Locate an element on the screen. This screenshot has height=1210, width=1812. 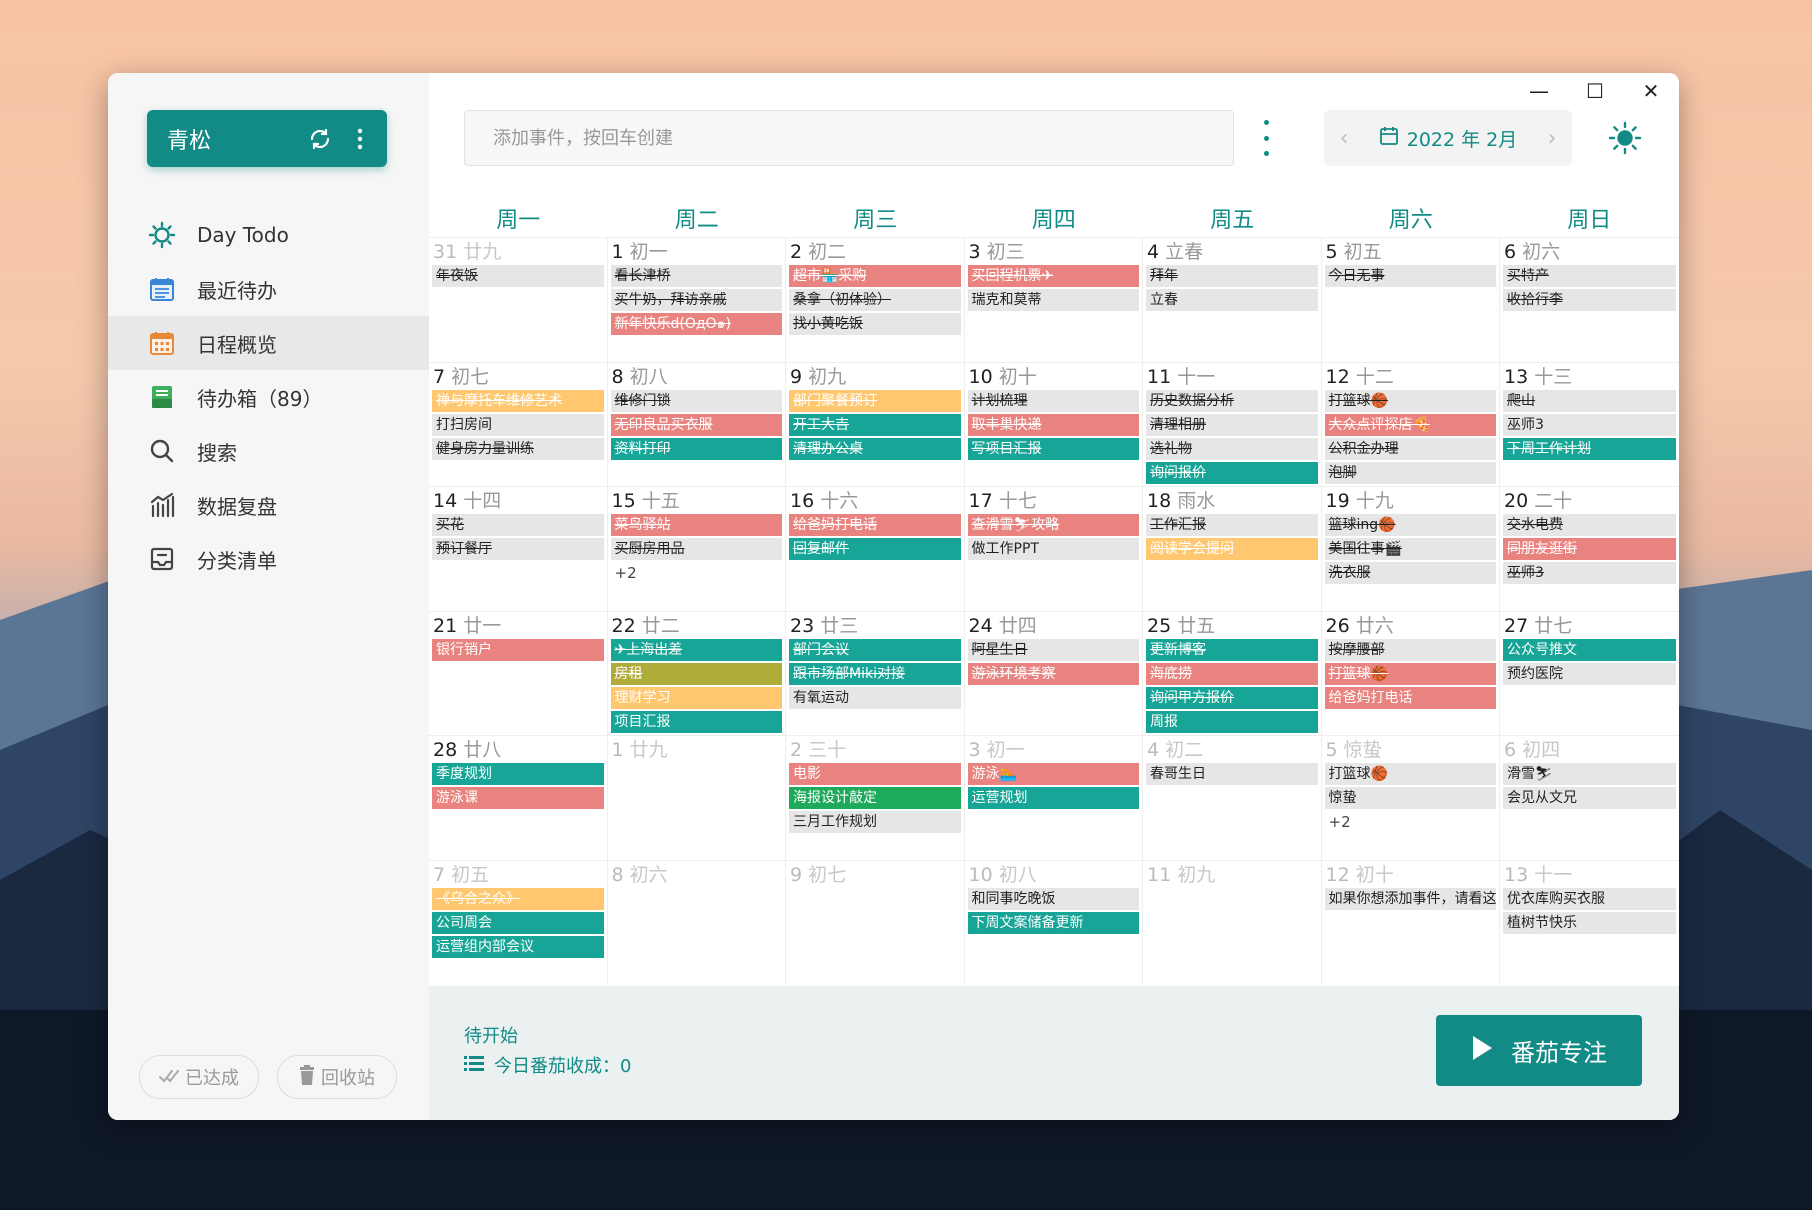
calendar-day-cell: 10 初八 和同事吃晚饭 下周文案储备更新 is located at coordinates (1054, 922).